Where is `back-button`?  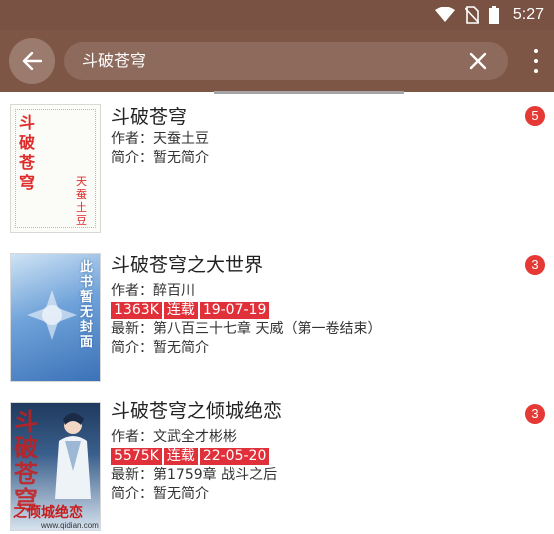
back-button is located at coordinates (32, 61).